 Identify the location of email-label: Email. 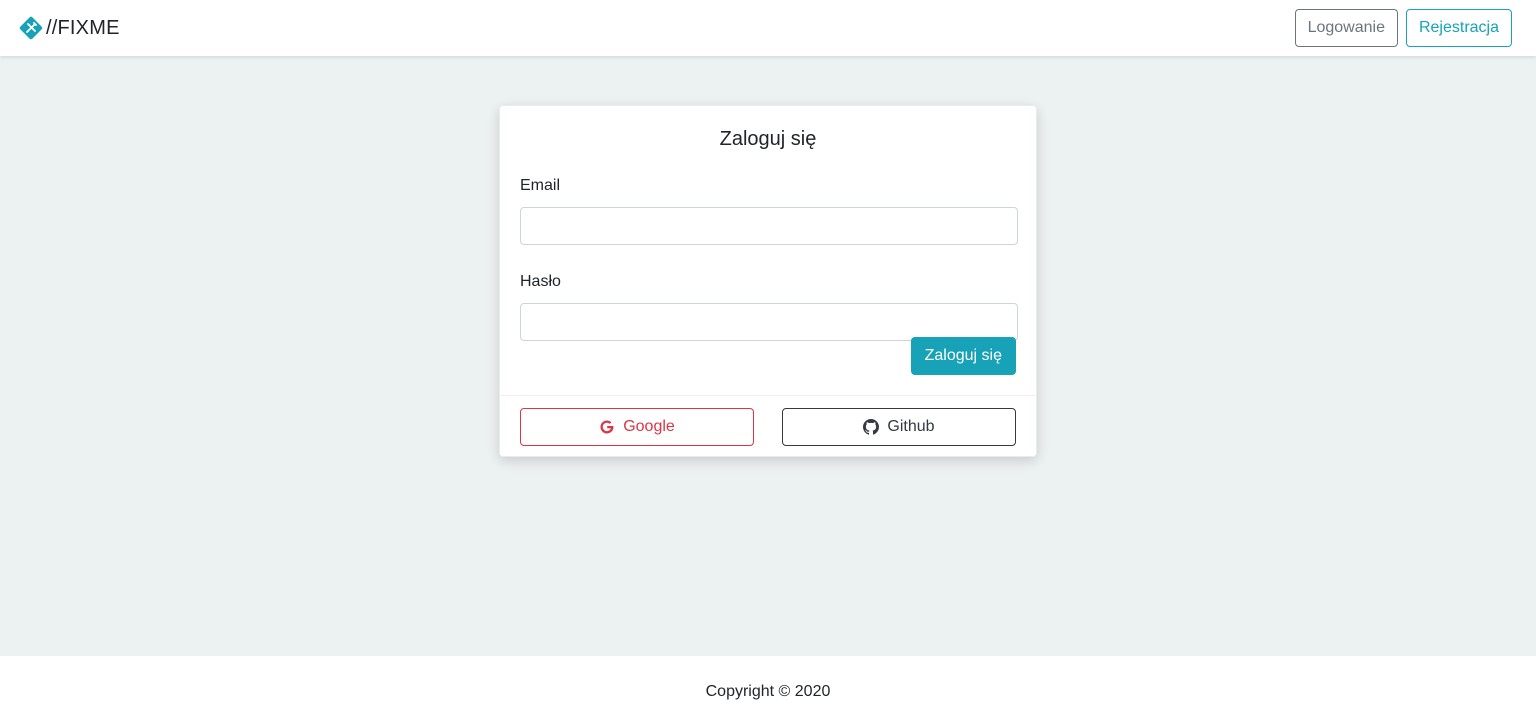
(540, 185).